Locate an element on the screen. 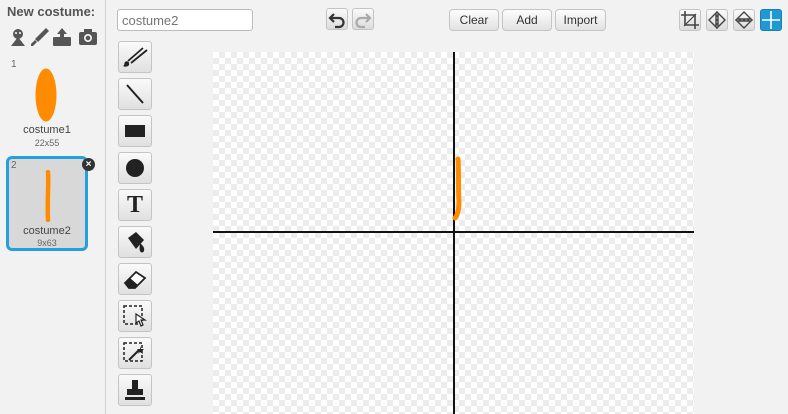 Image resolution: width=788 pixels, height=414 pixels. tool-eraser is located at coordinates (135, 279).